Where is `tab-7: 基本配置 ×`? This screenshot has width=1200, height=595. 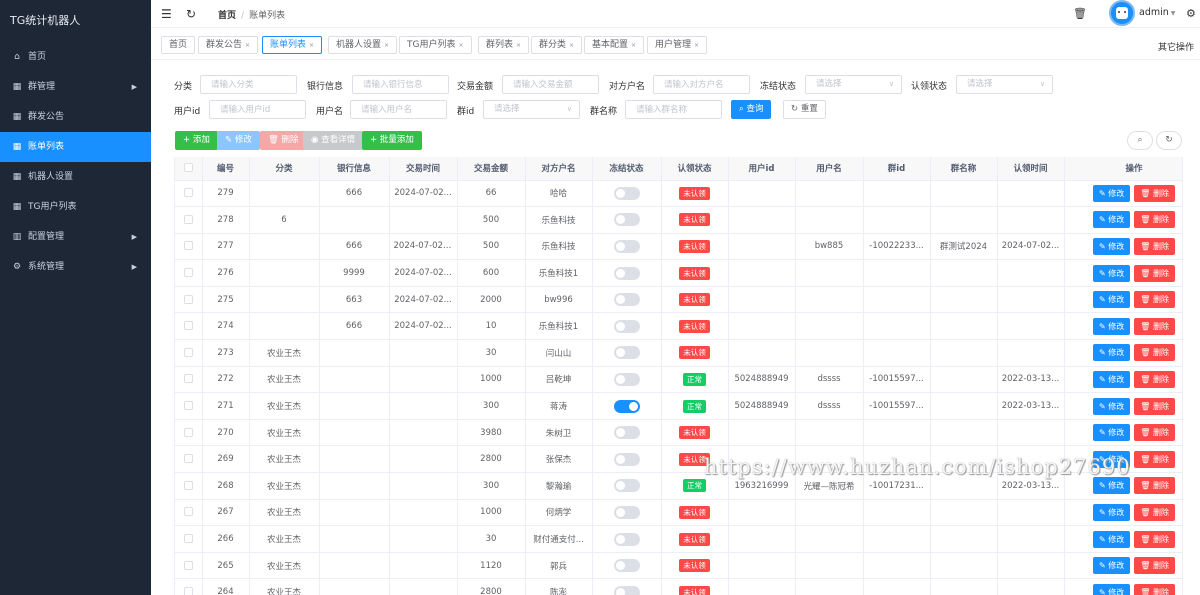
tab-7: 基本配置 × is located at coordinates (614, 45).